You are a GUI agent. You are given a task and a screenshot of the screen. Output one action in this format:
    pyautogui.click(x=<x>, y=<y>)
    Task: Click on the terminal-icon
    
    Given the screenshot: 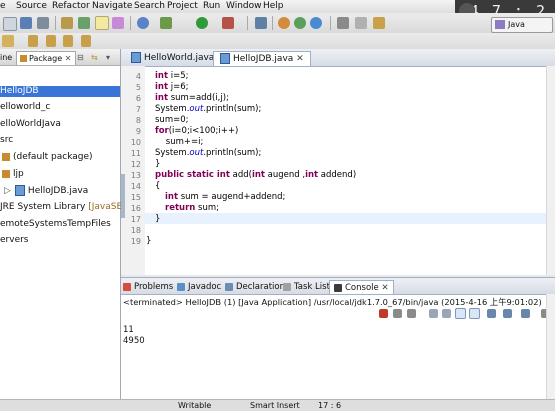 What is the action you would take?
    pyautogui.click(x=84, y=23)
    